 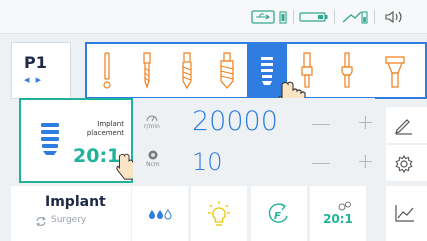 What do you see at coordinates (344, 206) in the screenshot?
I see `gears-icon` at bounding box center [344, 206].